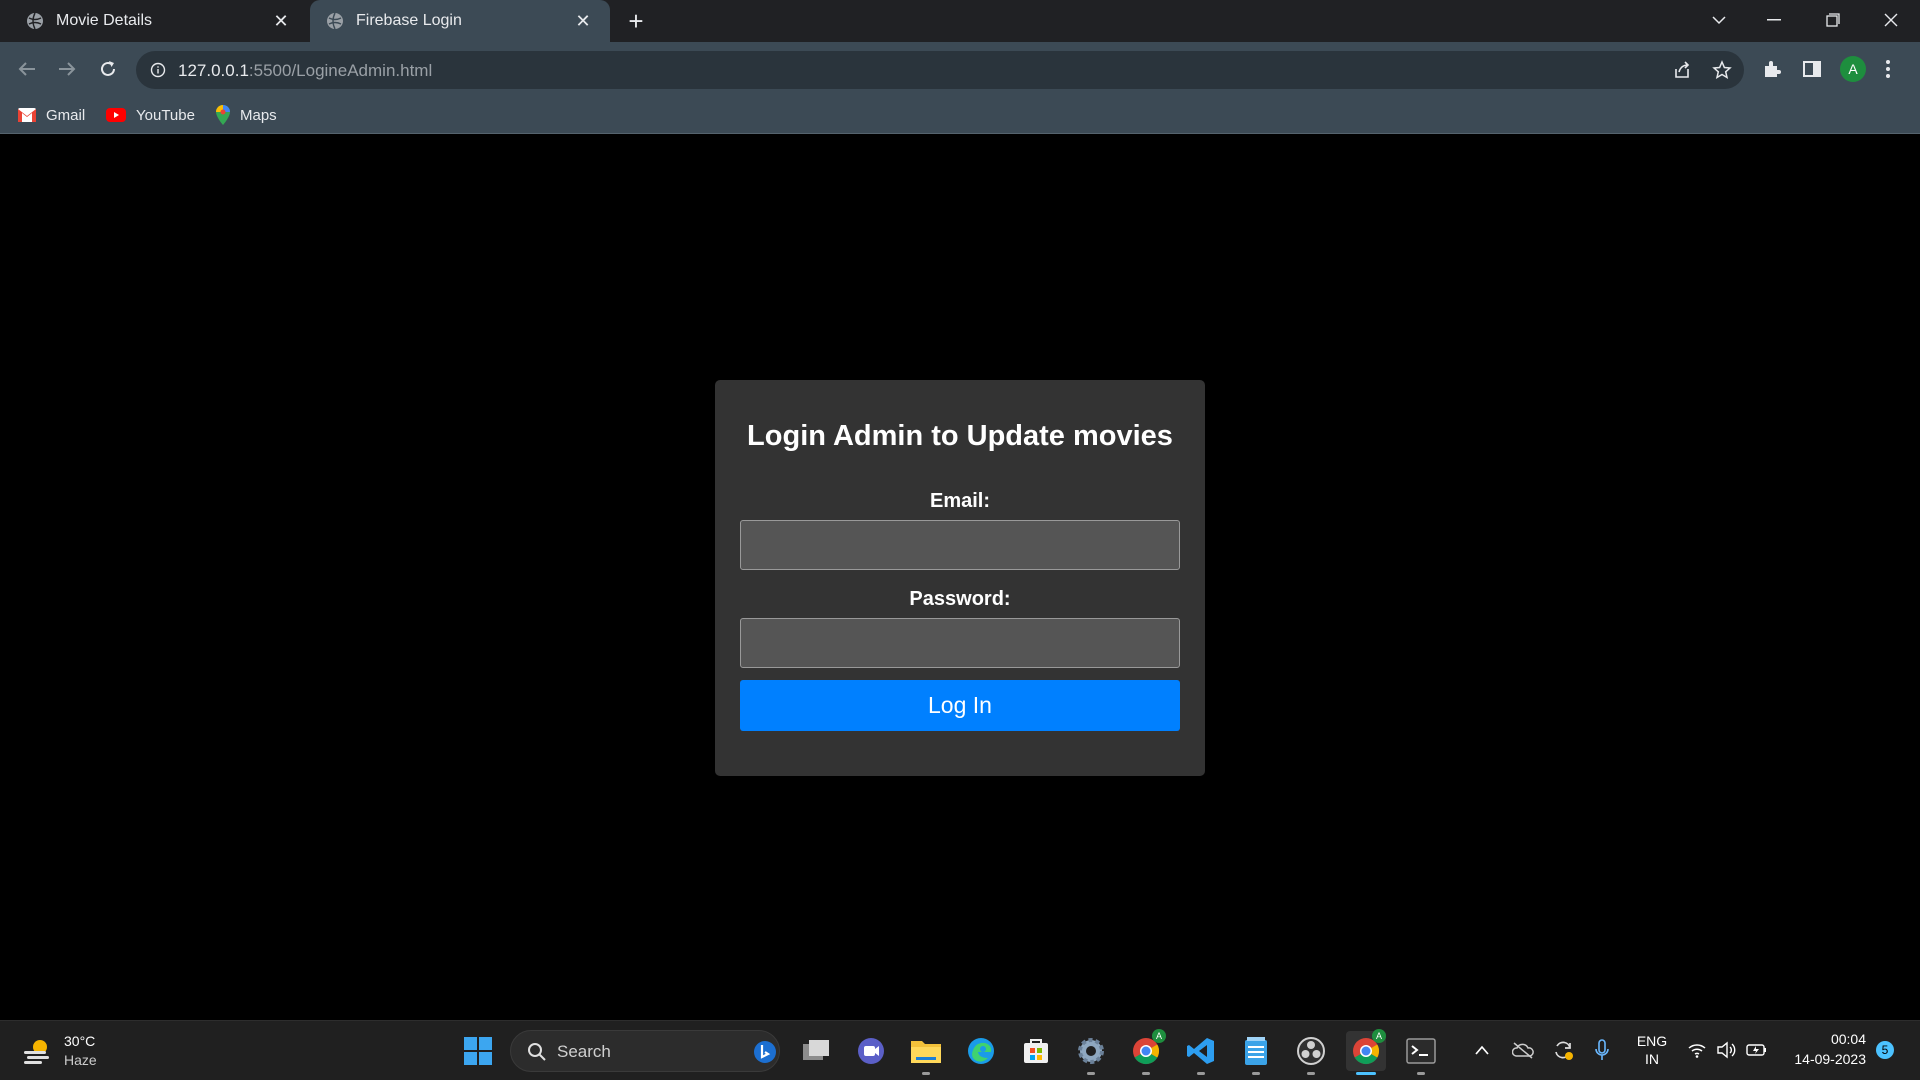 The height and width of the screenshot is (1080, 1920). What do you see at coordinates (765, 1052) in the screenshot?
I see `bing-icon` at bounding box center [765, 1052].